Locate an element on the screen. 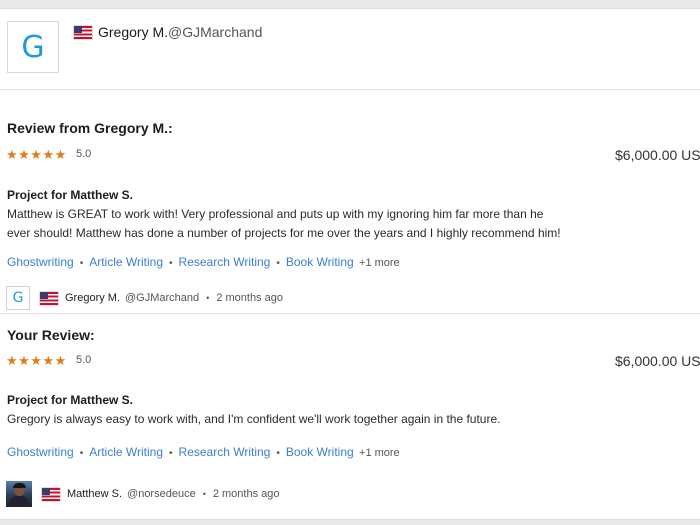 The width and height of the screenshot is (700, 525). review-title: Your Review: is located at coordinates (51, 335).